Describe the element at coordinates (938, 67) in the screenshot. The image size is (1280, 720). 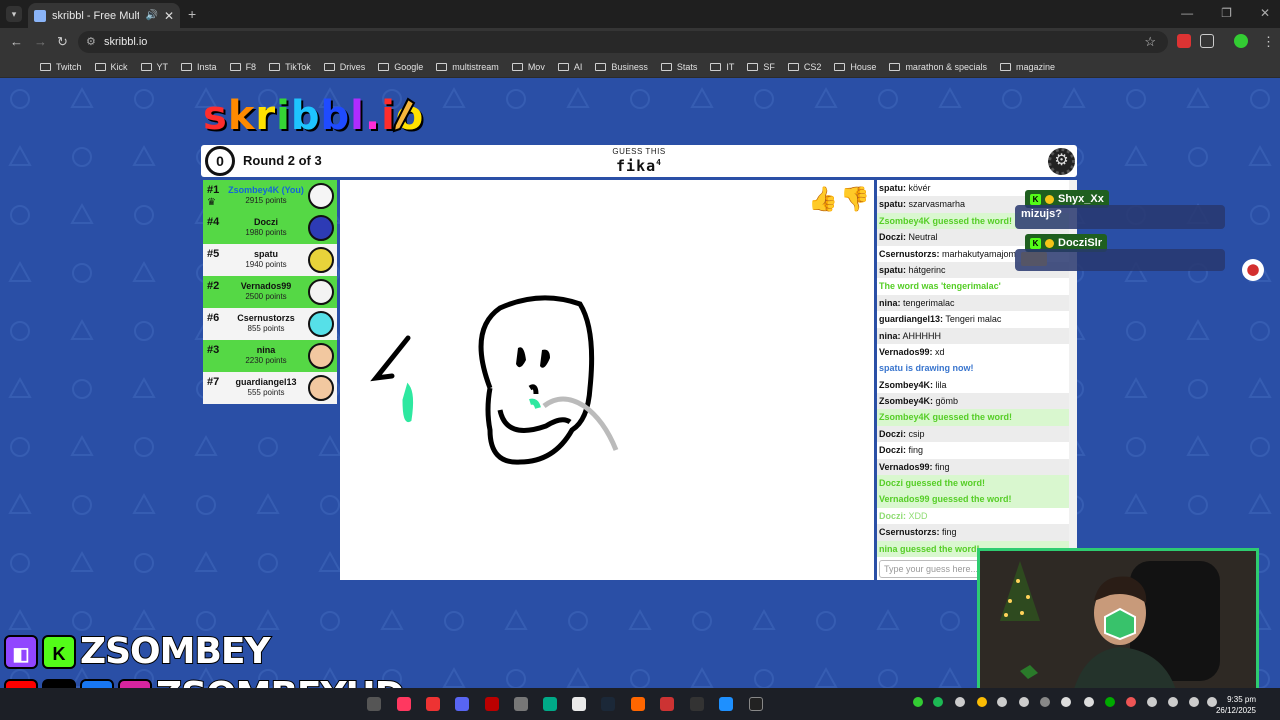
I see `bookmark-item: marathon & specials` at that location.